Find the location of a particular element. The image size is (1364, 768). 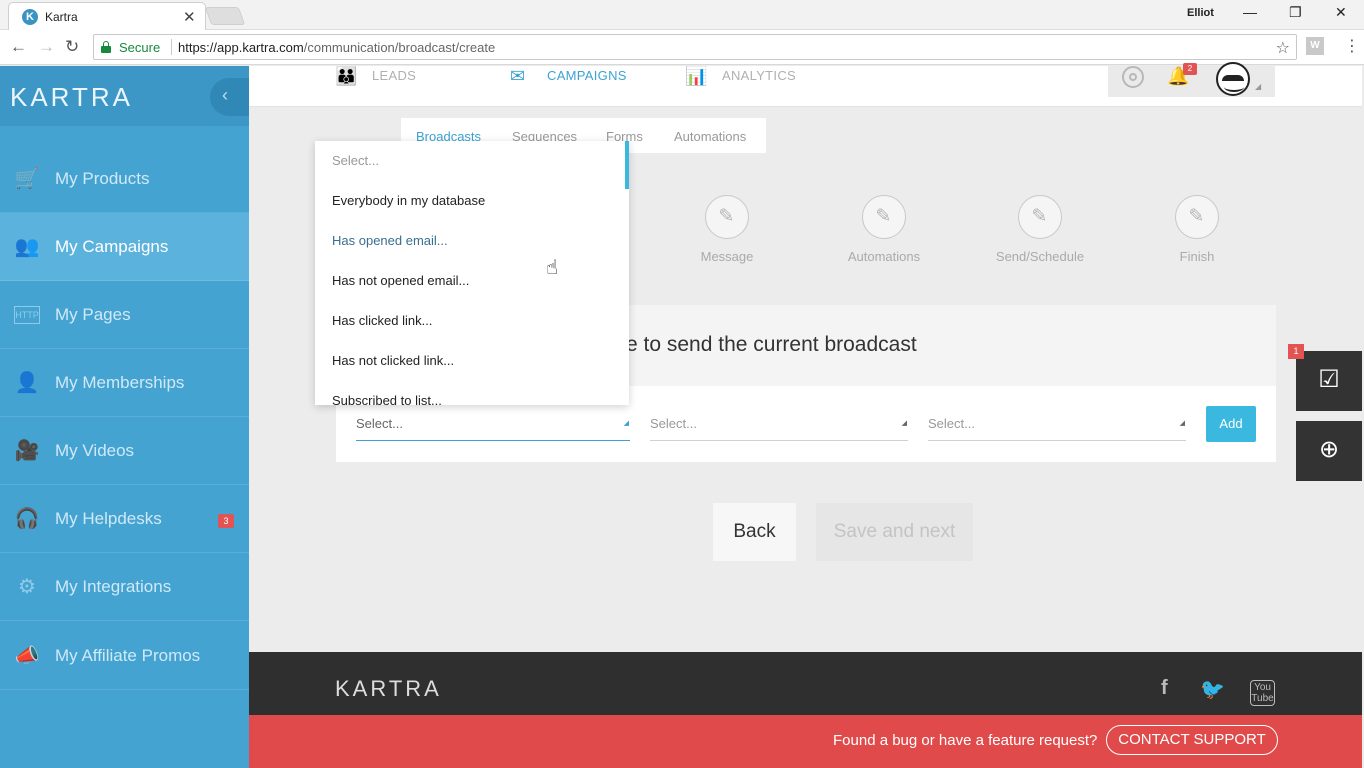

step-automations: ✎ Automations is located at coordinates (884, 230).